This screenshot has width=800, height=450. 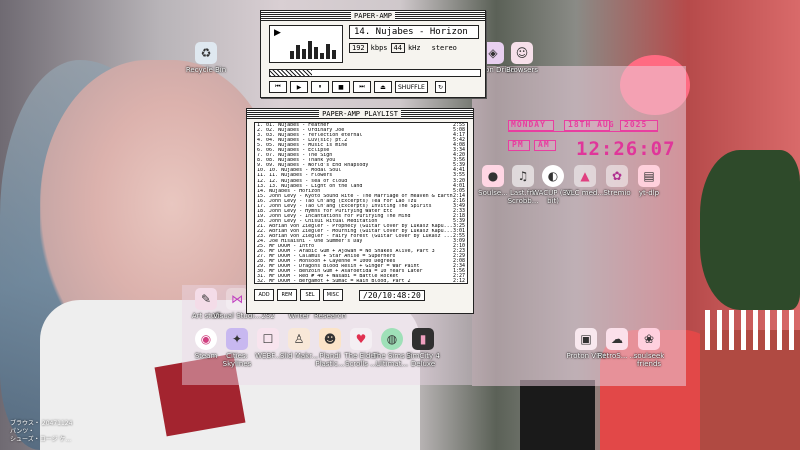 What do you see at coordinates (544, 144) in the screenshot?
I see `clock-am: AM` at bounding box center [544, 144].